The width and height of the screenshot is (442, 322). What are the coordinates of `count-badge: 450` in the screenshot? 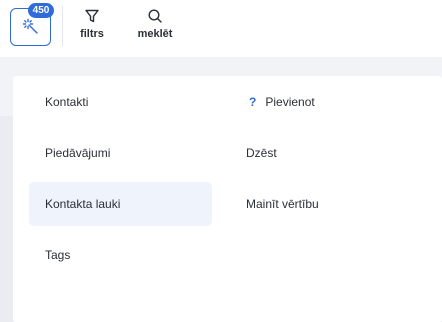 It's located at (41, 10).